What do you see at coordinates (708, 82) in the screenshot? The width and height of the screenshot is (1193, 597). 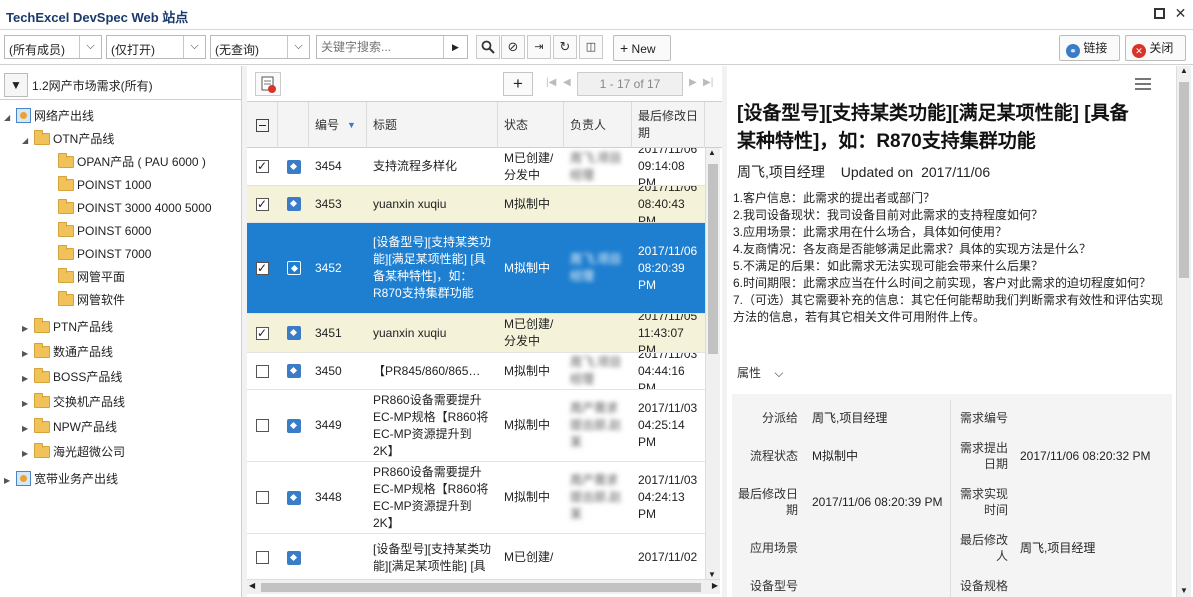 I see `last-page-icon: ▶|` at bounding box center [708, 82].